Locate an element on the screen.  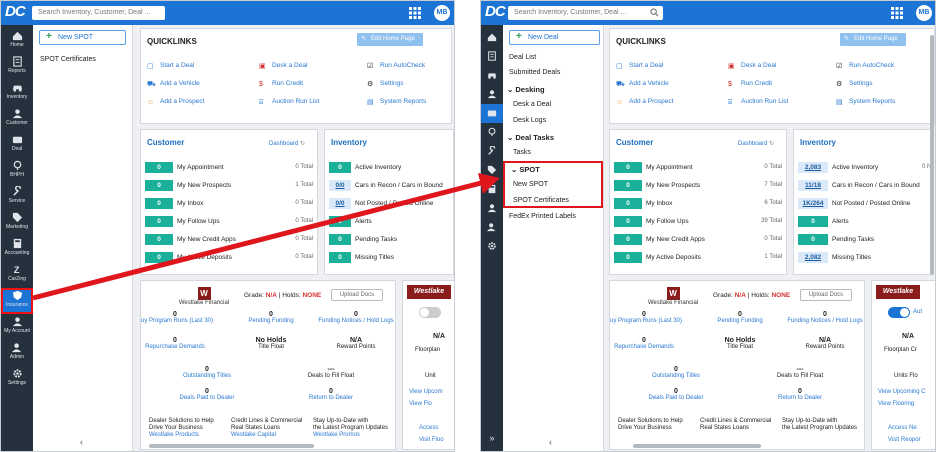
customer-row: 0 My Follow Ups 39 Total is located at coordinates (698, 221).